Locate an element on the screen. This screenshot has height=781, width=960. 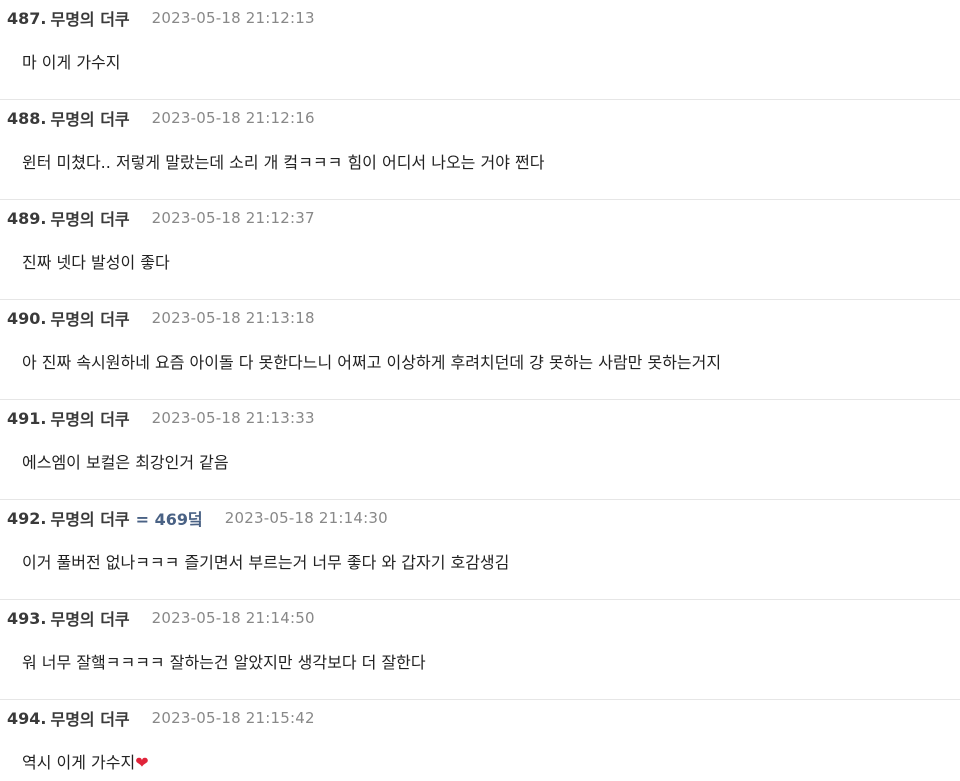
comment-timestamp: 2023-05-18 21:12:16 is located at coordinates (233, 118).